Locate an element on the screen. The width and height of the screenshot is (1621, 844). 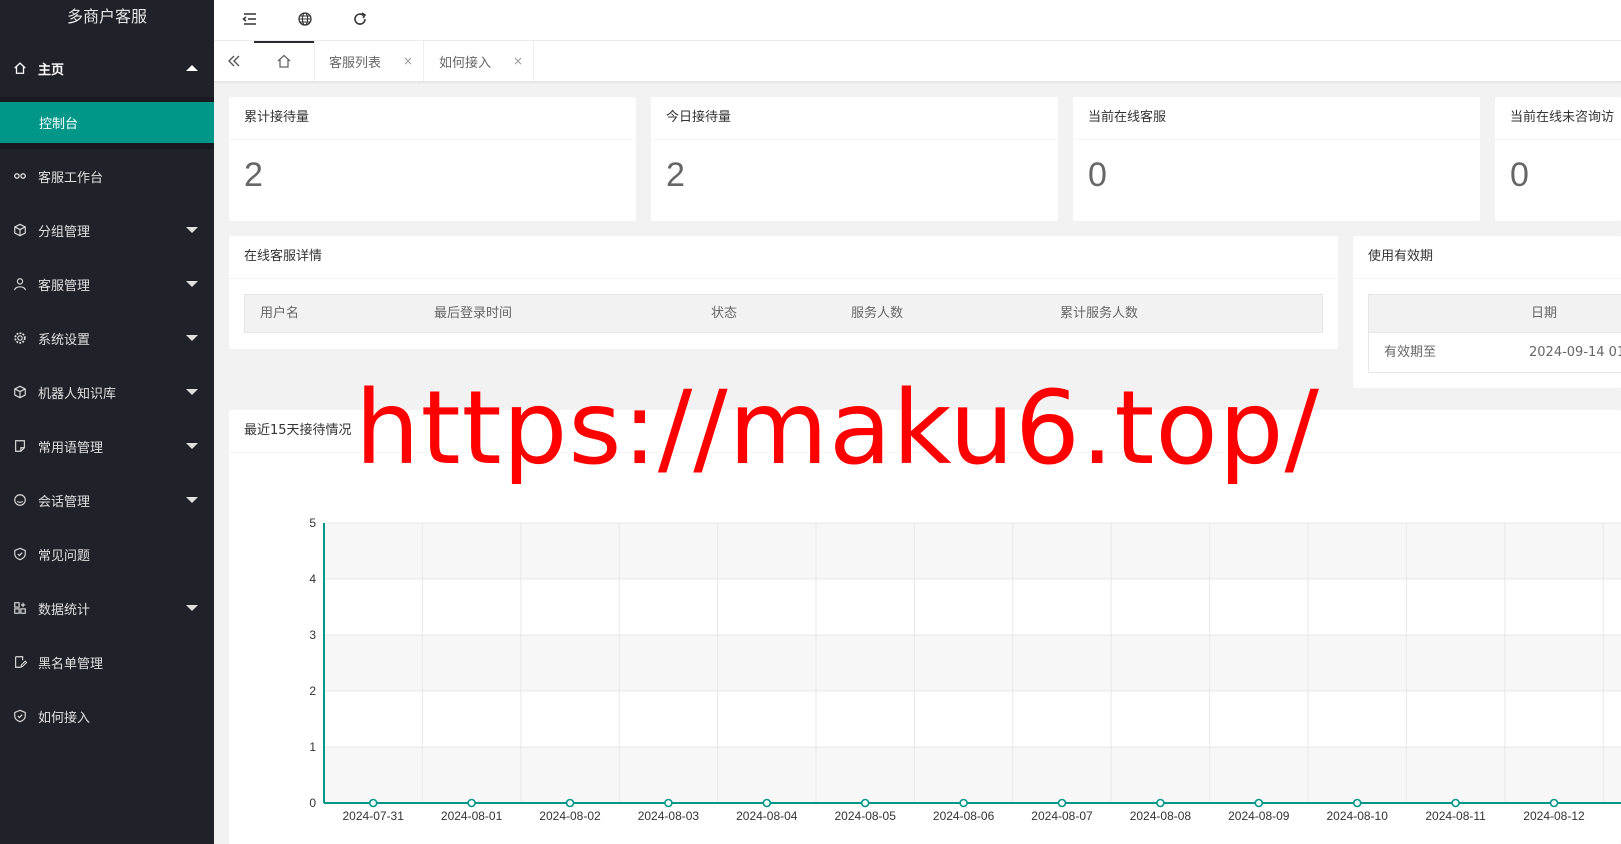
chart-x-tick-label: 2024-08-12 is located at coordinates (1554, 816).